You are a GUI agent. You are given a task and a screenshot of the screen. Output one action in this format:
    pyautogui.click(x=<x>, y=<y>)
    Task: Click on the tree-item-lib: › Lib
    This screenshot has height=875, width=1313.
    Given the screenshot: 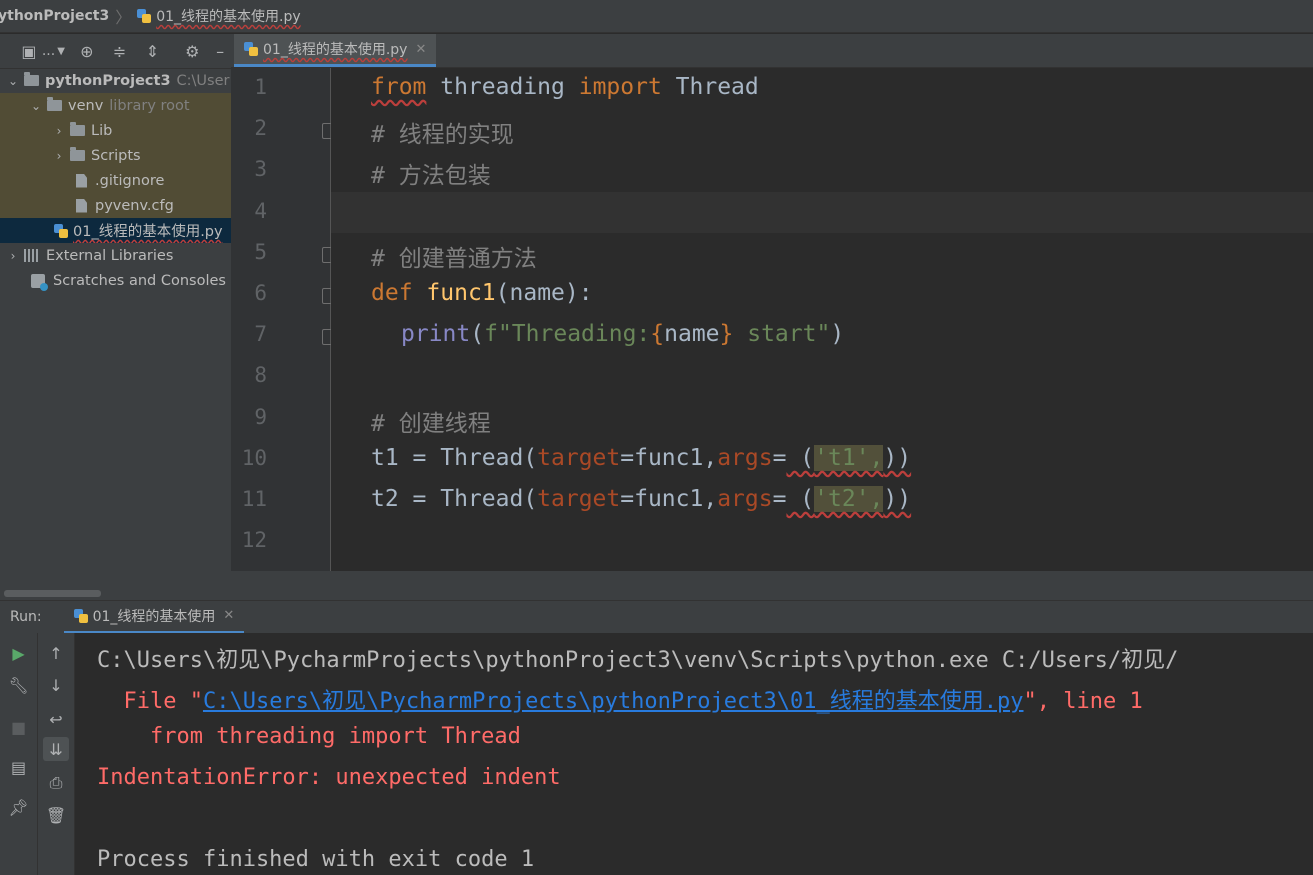 What is the action you would take?
    pyautogui.click(x=115, y=130)
    